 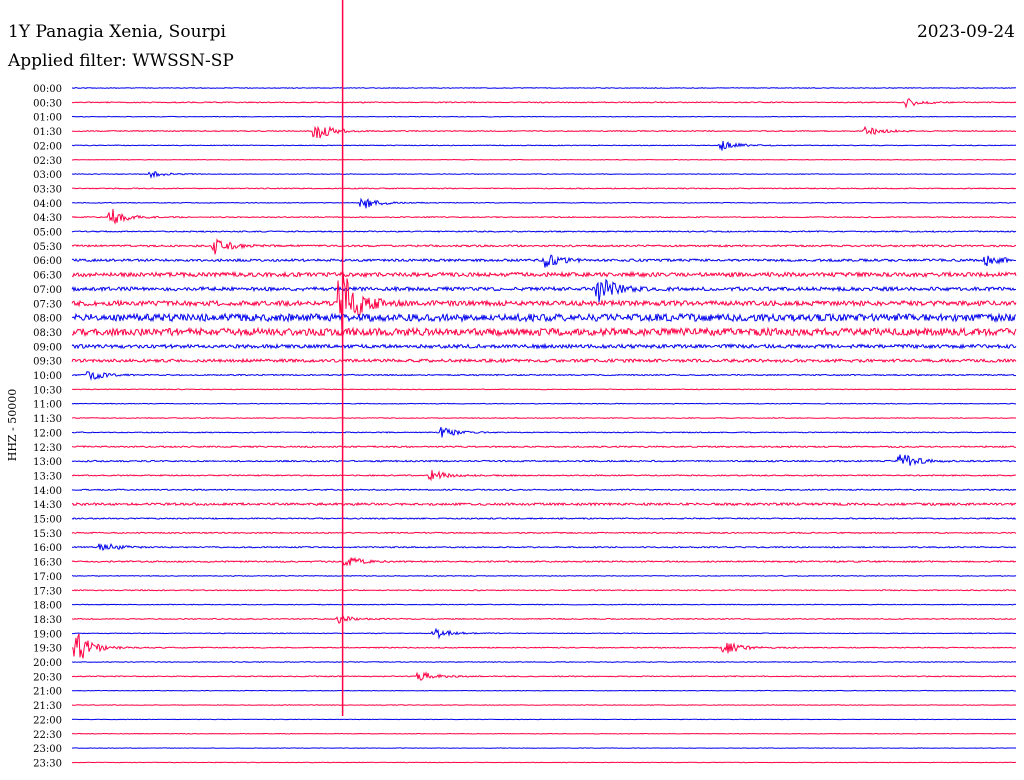 I want to click on row-time-label: 23:00, so click(x=47, y=749).